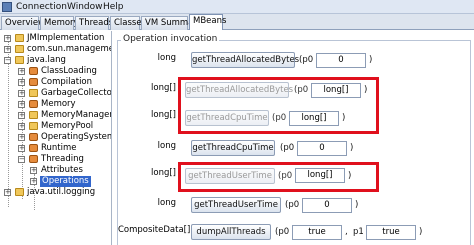  What do you see at coordinates (46, 60) in the screenshot?
I see `tree-node-label: java.lang` at bounding box center [46, 60].